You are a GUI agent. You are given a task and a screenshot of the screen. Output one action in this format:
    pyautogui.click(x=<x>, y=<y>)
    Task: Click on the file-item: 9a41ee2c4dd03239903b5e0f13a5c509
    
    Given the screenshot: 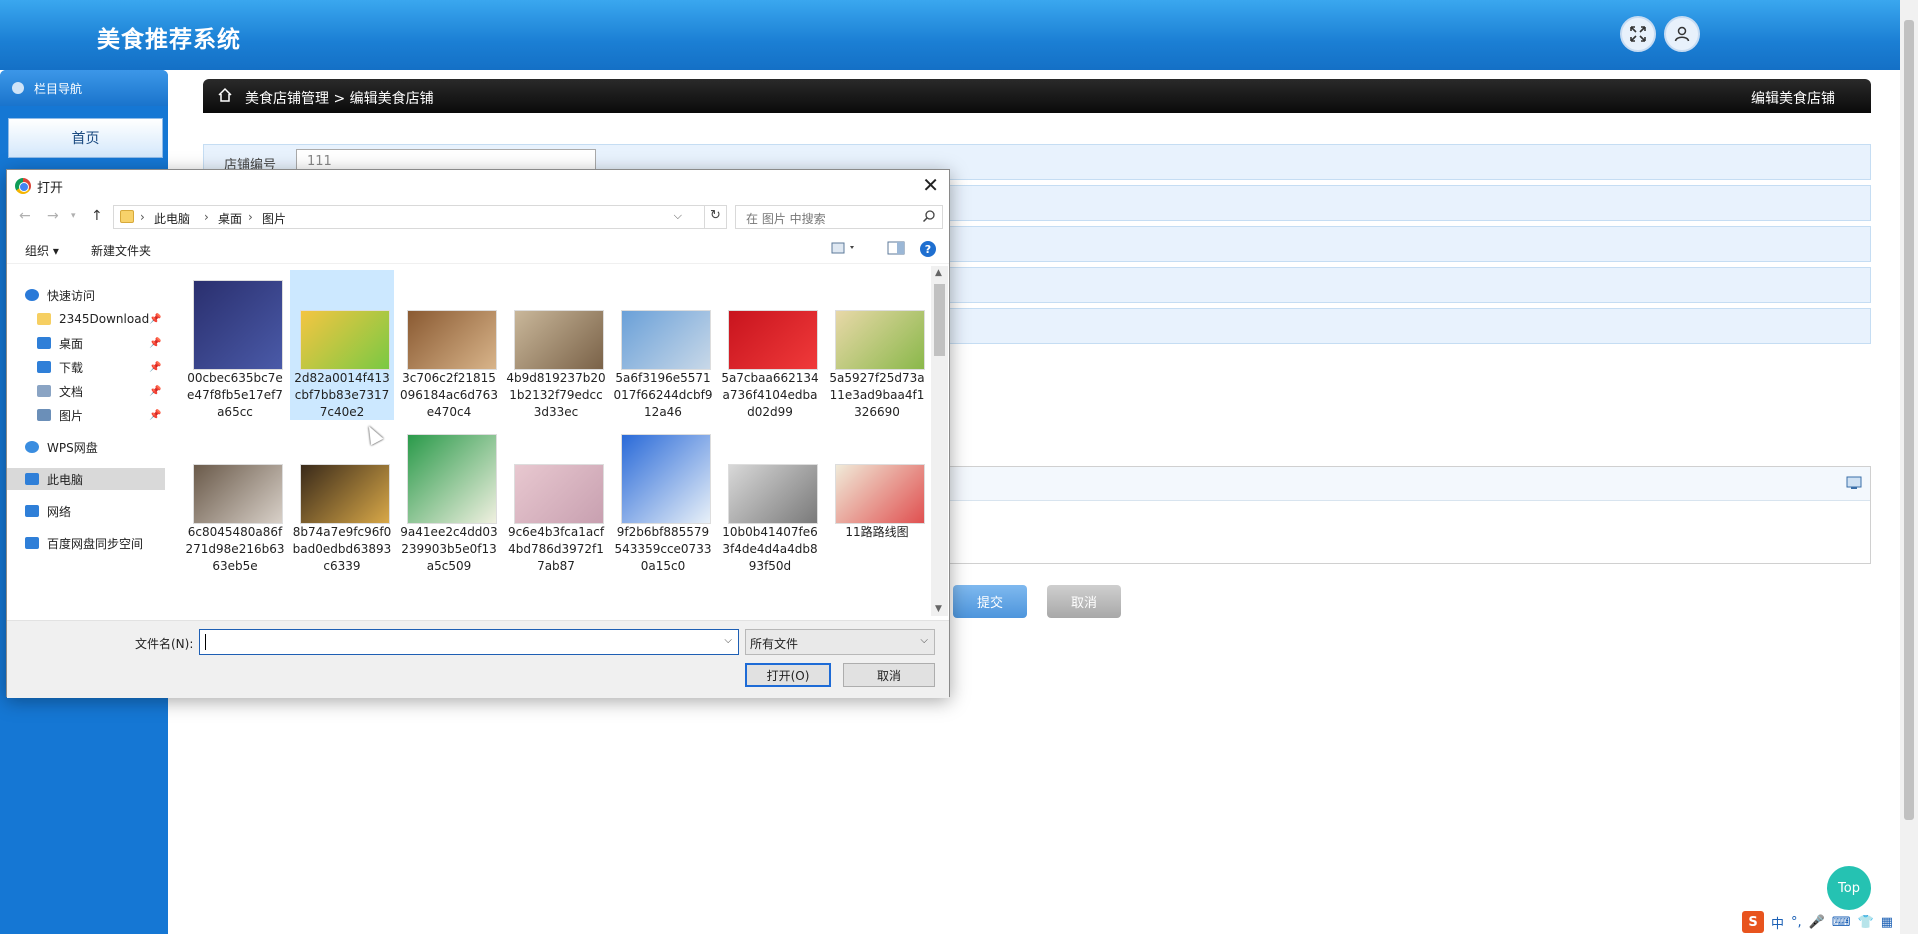 What is the action you would take?
    pyautogui.click(x=449, y=499)
    